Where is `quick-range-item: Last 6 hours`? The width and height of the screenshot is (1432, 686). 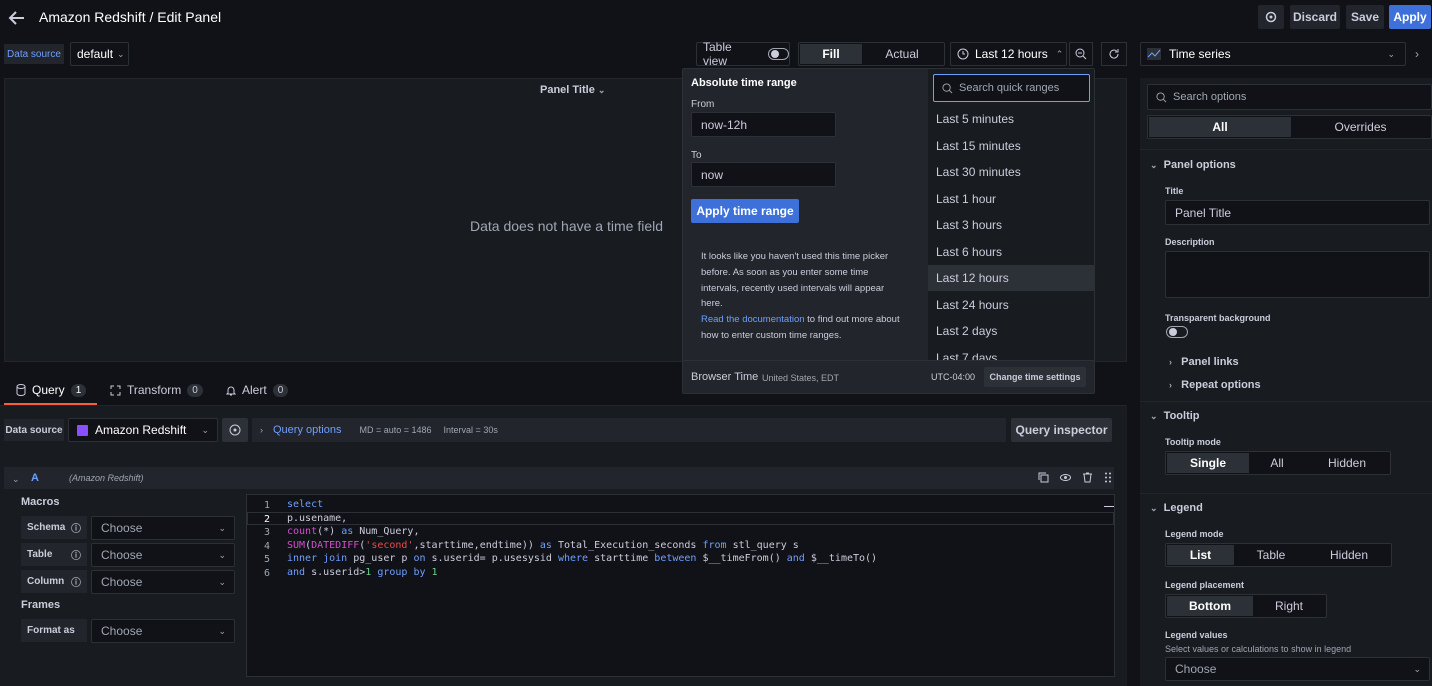
quick-range-item: Last 6 hours is located at coordinates (1012, 252).